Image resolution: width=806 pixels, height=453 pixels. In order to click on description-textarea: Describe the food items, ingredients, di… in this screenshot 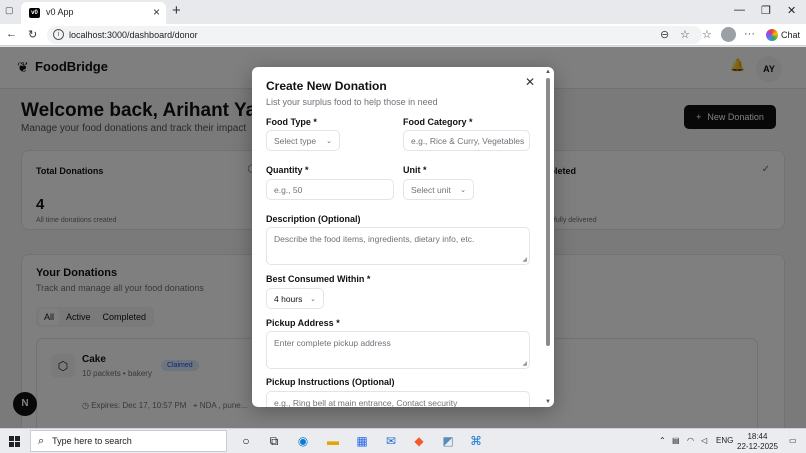, I will do `click(398, 246)`.